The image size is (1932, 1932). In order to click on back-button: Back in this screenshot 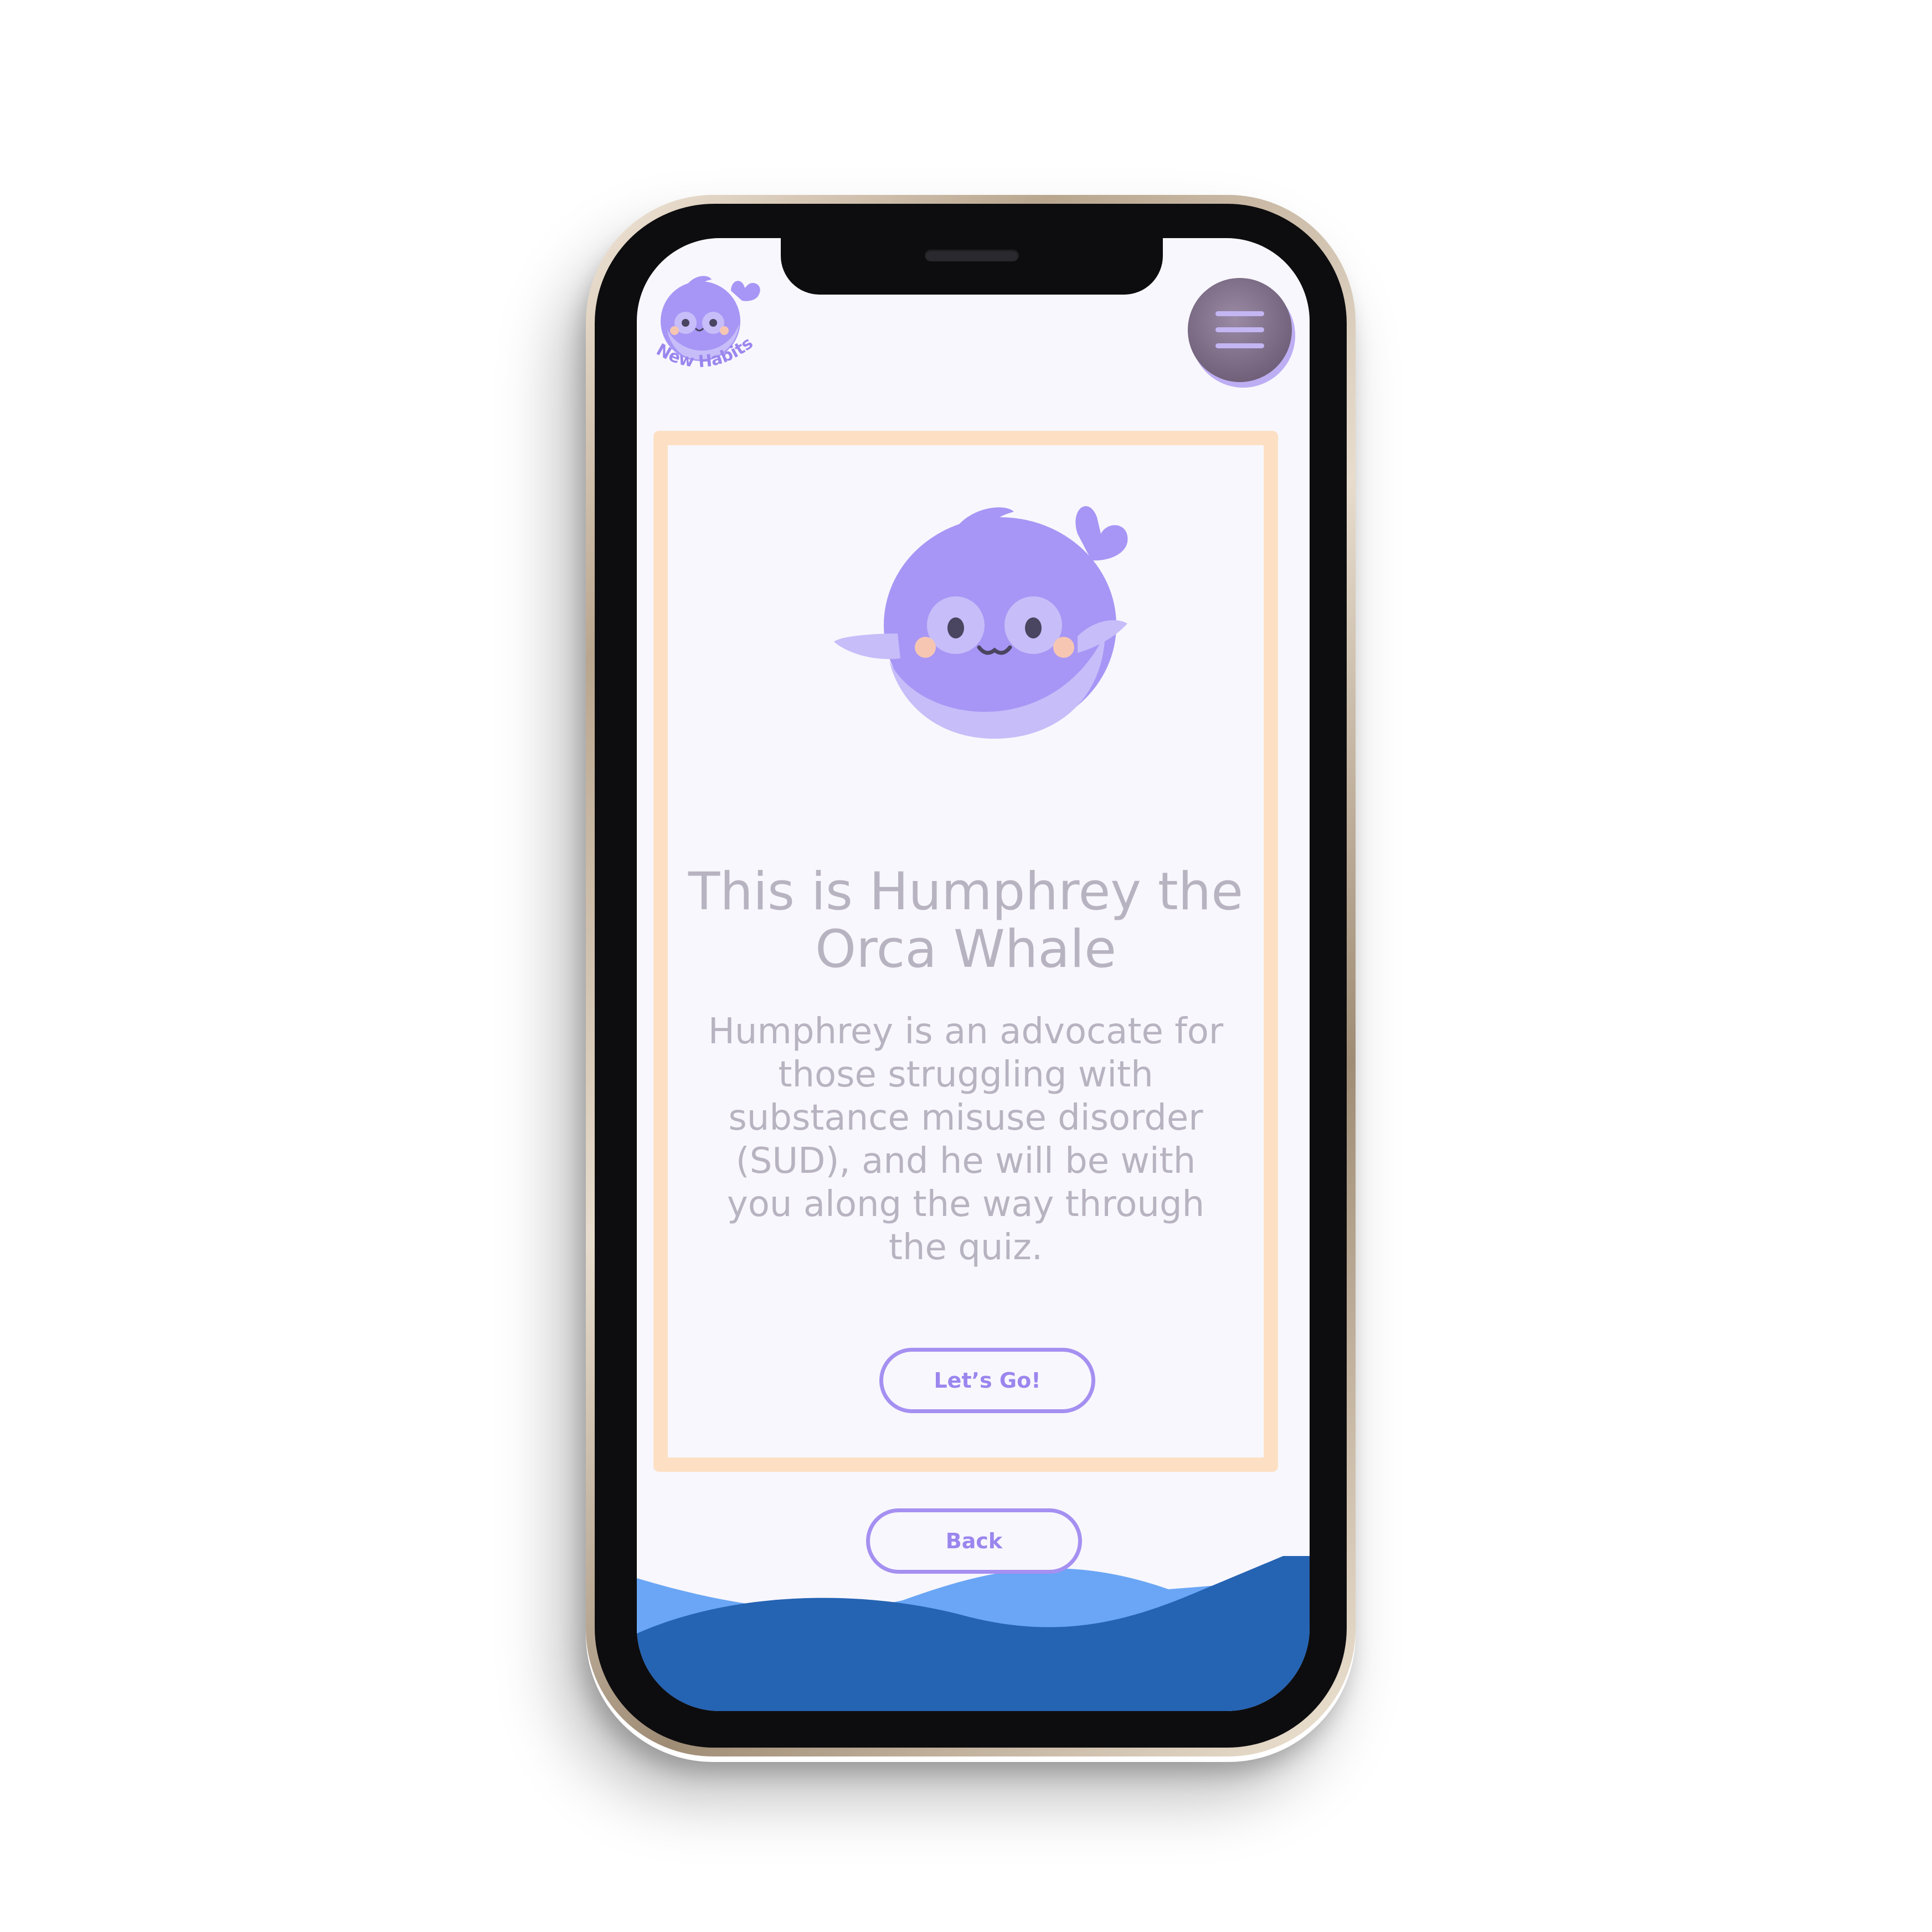, I will do `click(974, 1541)`.